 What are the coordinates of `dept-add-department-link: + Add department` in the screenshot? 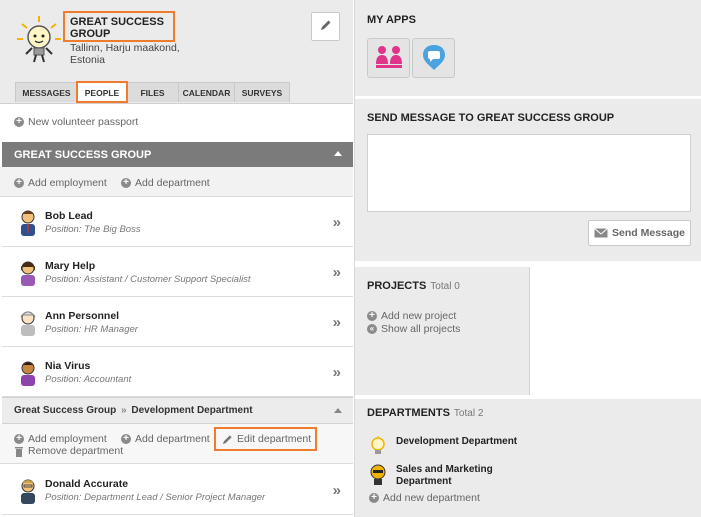 It's located at (165, 439).